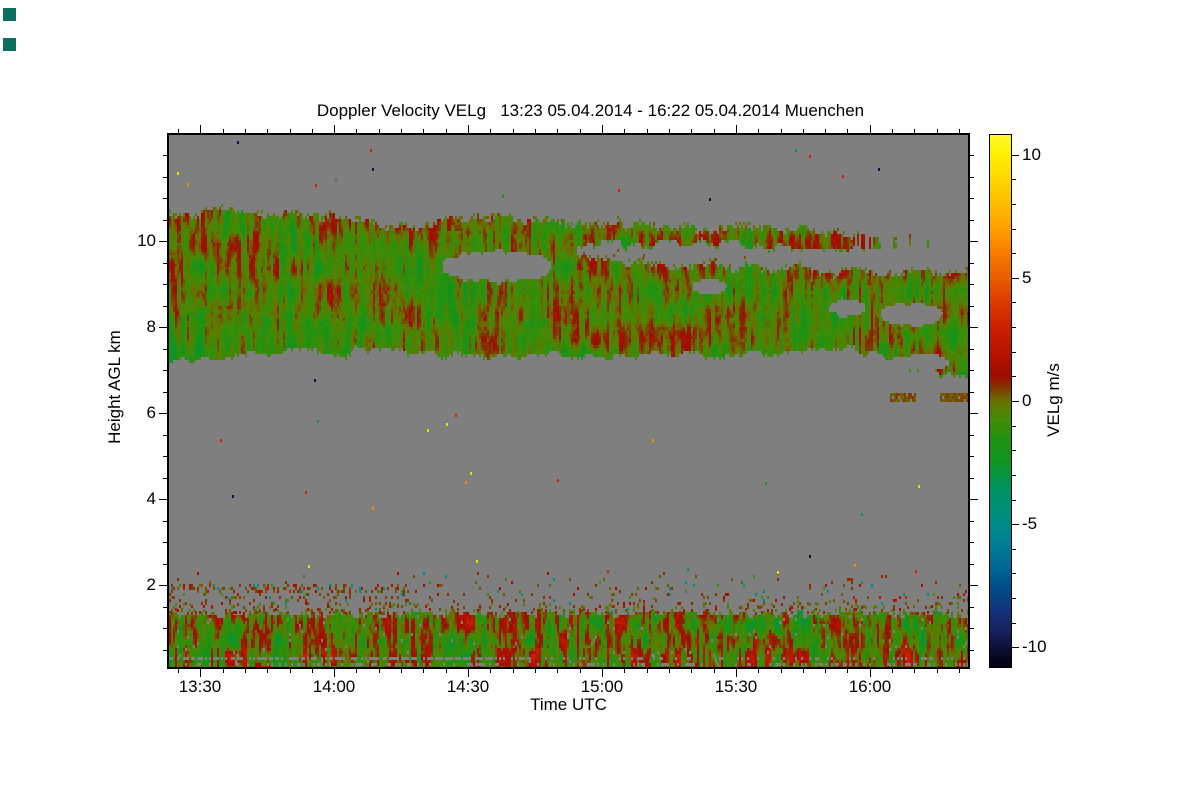 This screenshot has width=1200, height=800. I want to click on x-tick-label: 14:30, so click(468, 686).